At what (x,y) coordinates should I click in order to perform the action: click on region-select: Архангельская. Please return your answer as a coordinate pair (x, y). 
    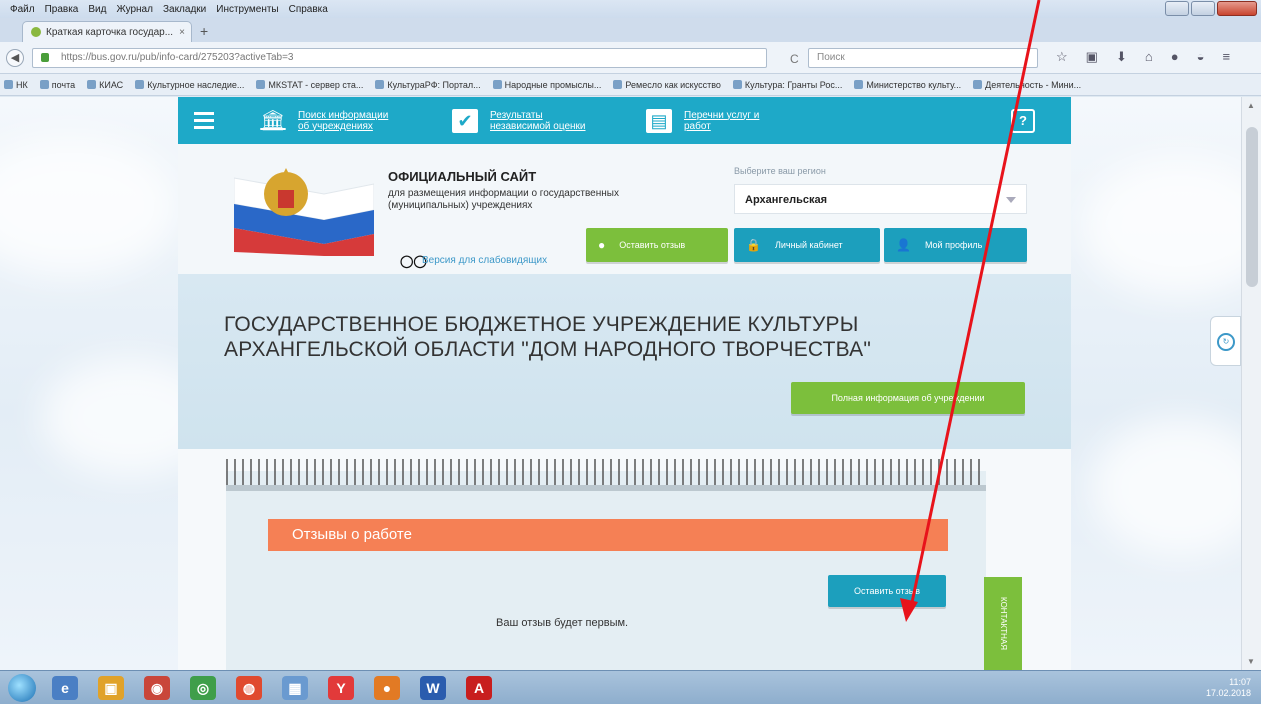
    Looking at the image, I should click on (880, 199).